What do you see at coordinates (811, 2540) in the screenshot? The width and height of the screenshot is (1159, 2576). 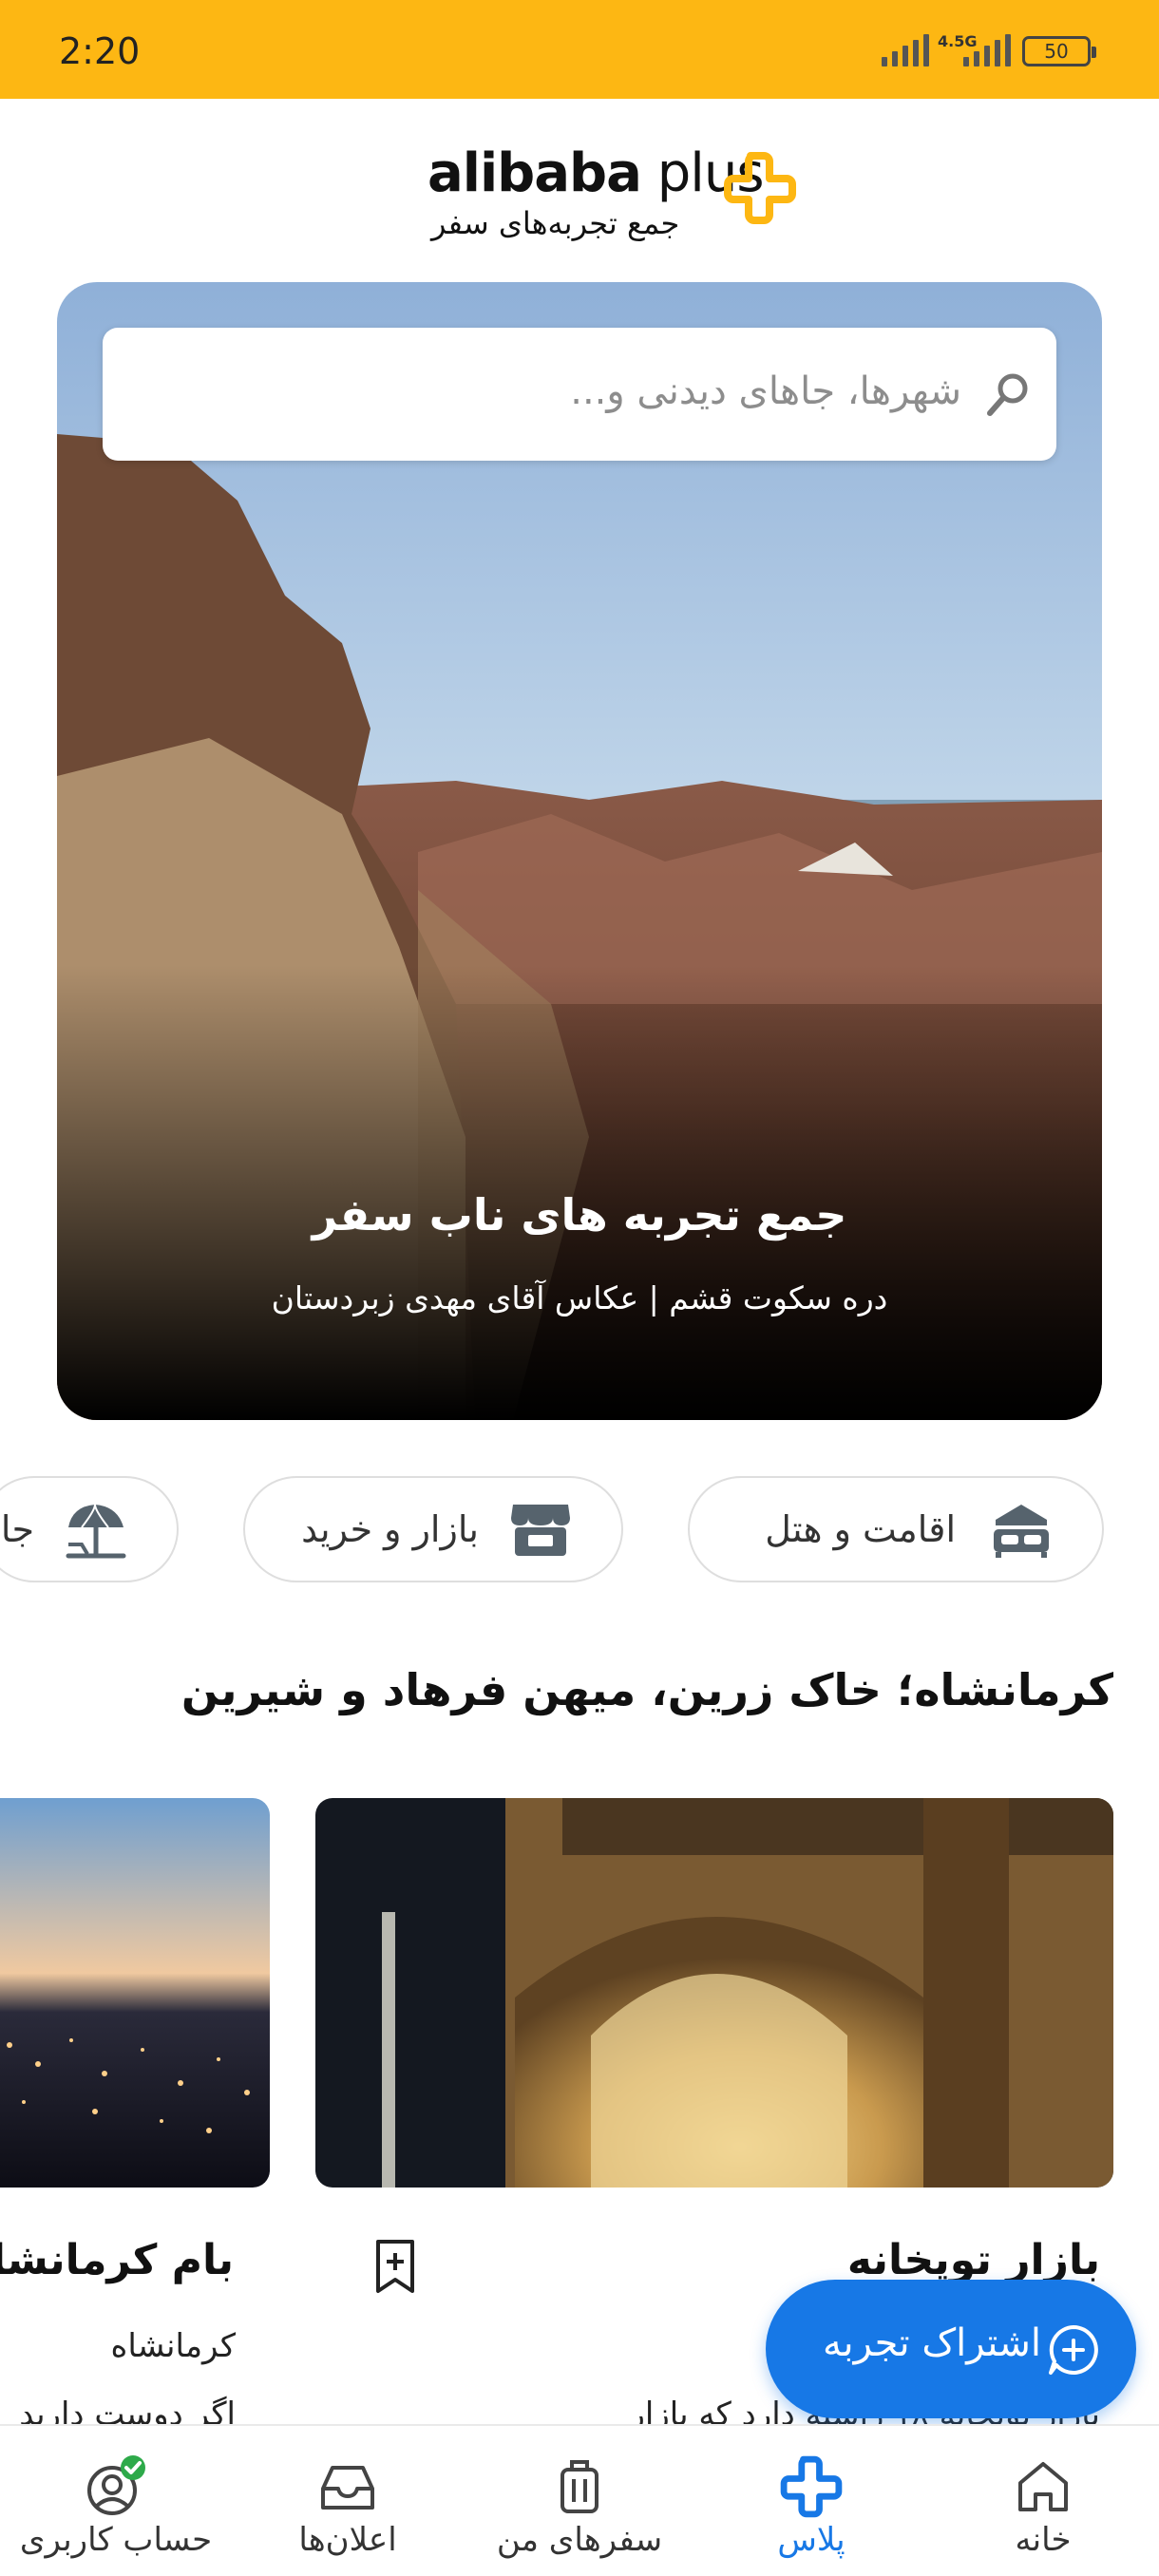 I see `nav-label: پلاس` at bounding box center [811, 2540].